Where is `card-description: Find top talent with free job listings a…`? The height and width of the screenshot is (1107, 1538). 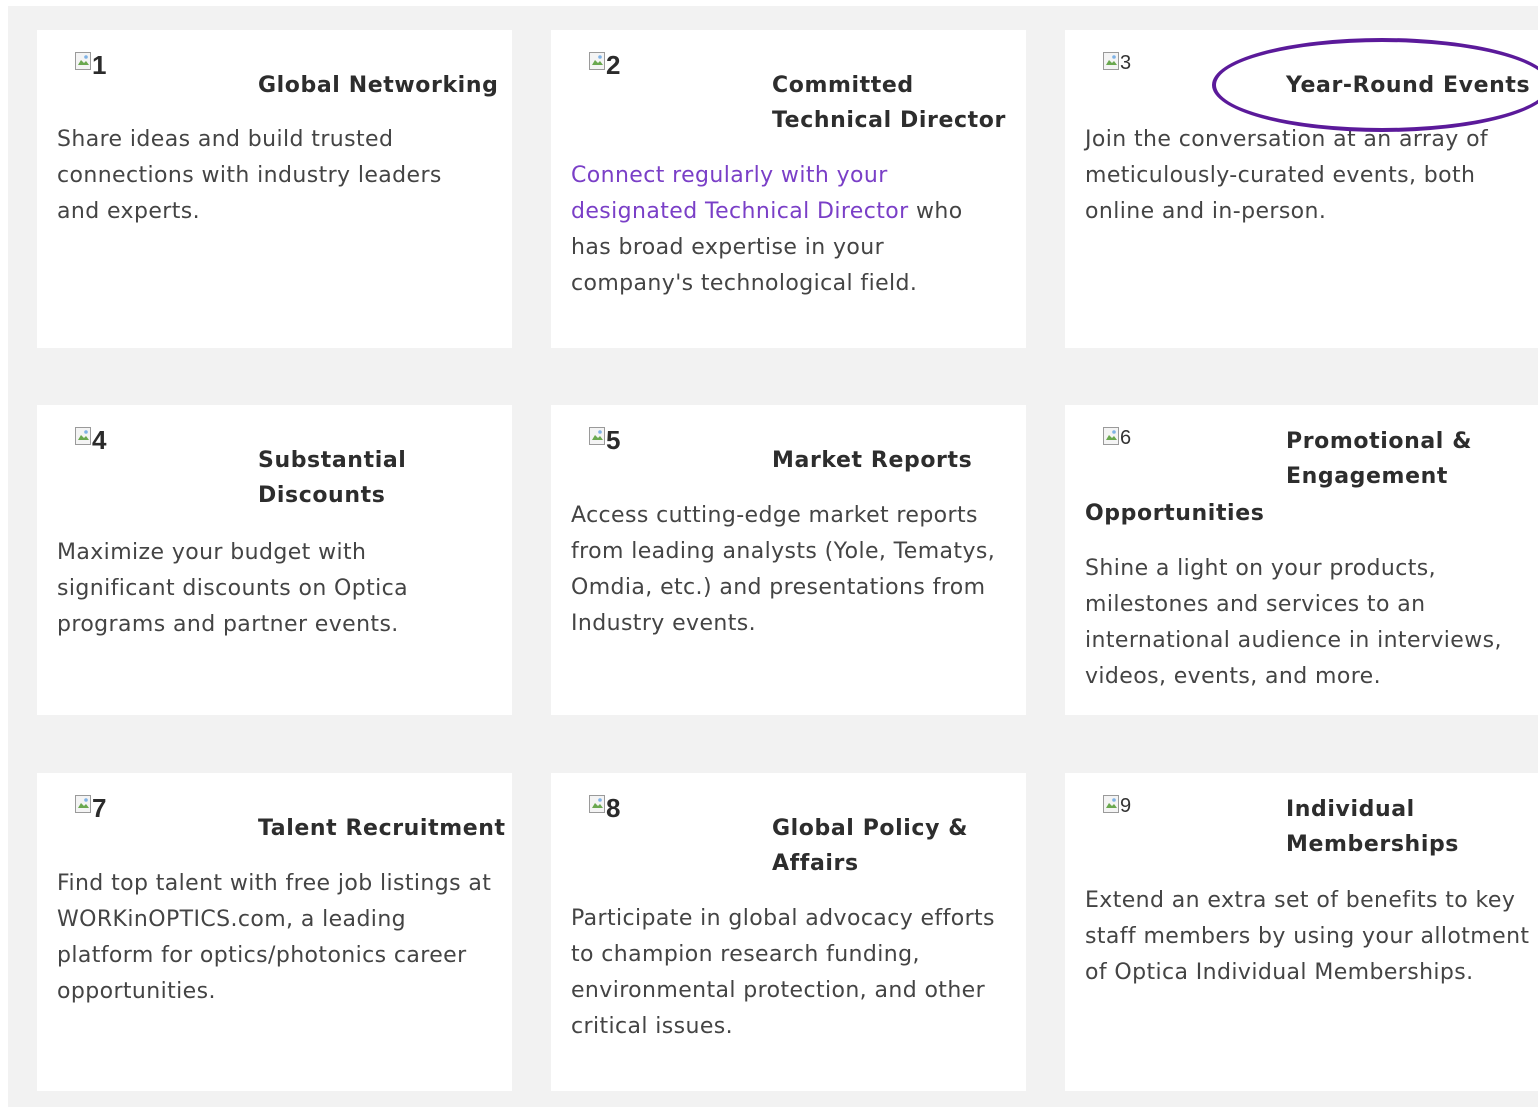 card-description: Find top talent with free job listings a… is located at coordinates (274, 937).